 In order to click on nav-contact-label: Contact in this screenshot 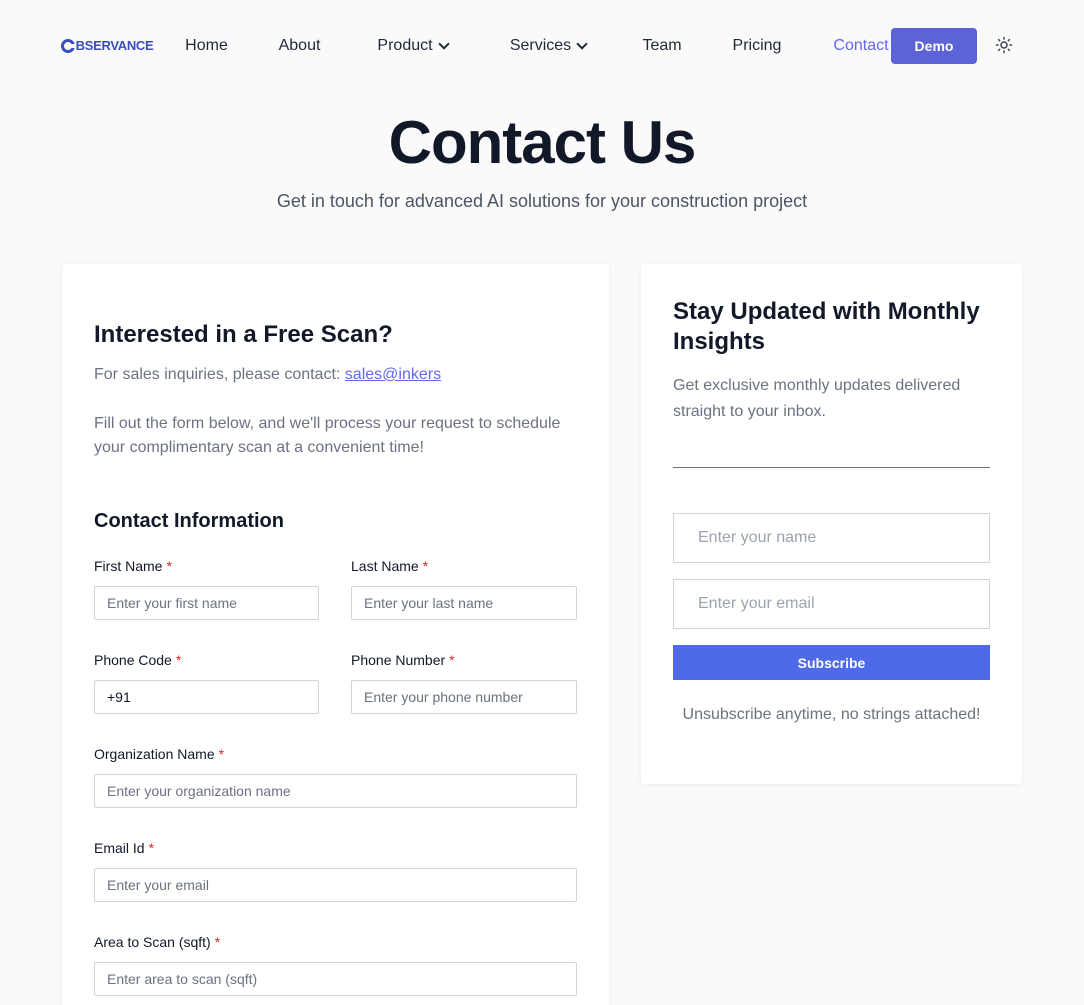, I will do `click(861, 45)`.